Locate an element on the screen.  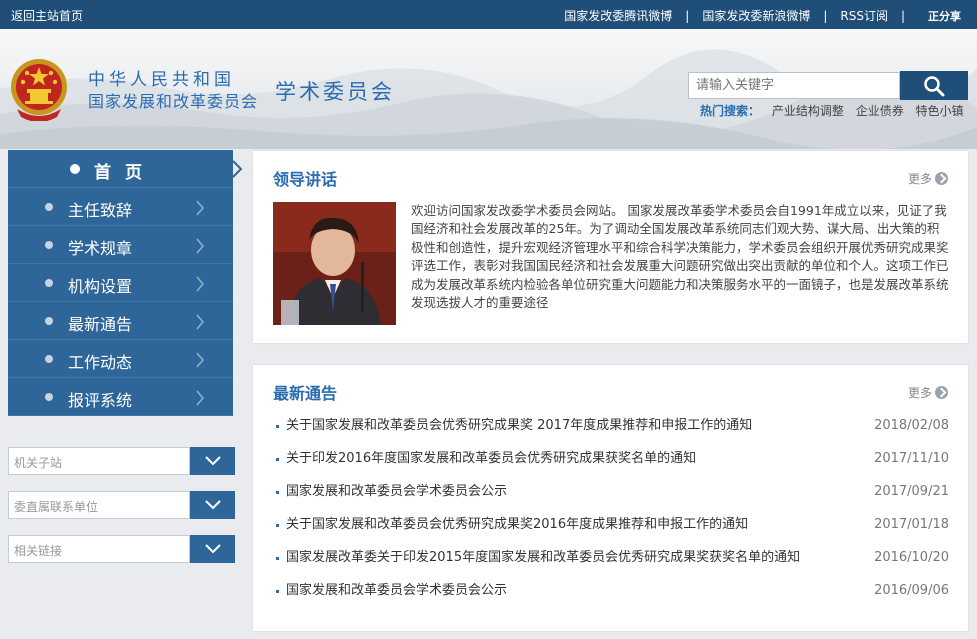
nav-item-label: 首页 is located at coordinates (125, 173).